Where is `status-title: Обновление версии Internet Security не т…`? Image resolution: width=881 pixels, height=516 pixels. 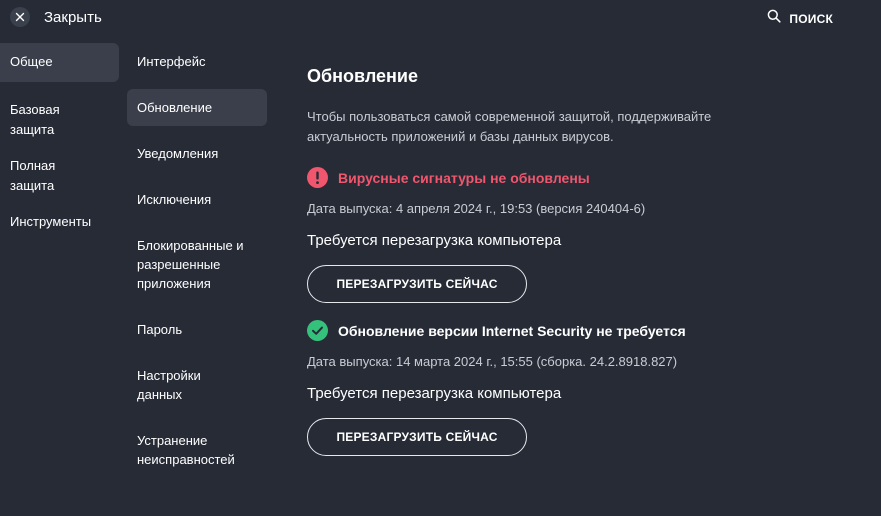 status-title: Обновление версии Internet Security не т… is located at coordinates (512, 330).